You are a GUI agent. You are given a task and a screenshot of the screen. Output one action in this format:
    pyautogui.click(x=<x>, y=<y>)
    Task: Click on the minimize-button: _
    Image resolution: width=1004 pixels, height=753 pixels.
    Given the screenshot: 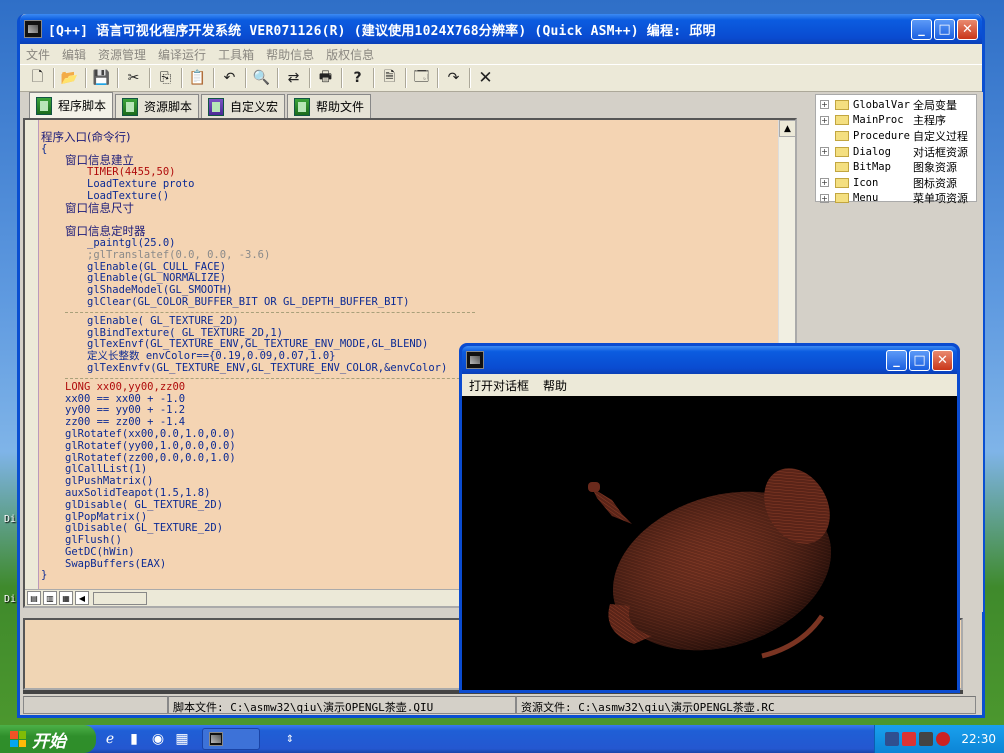 What is the action you would take?
    pyautogui.click(x=921, y=29)
    